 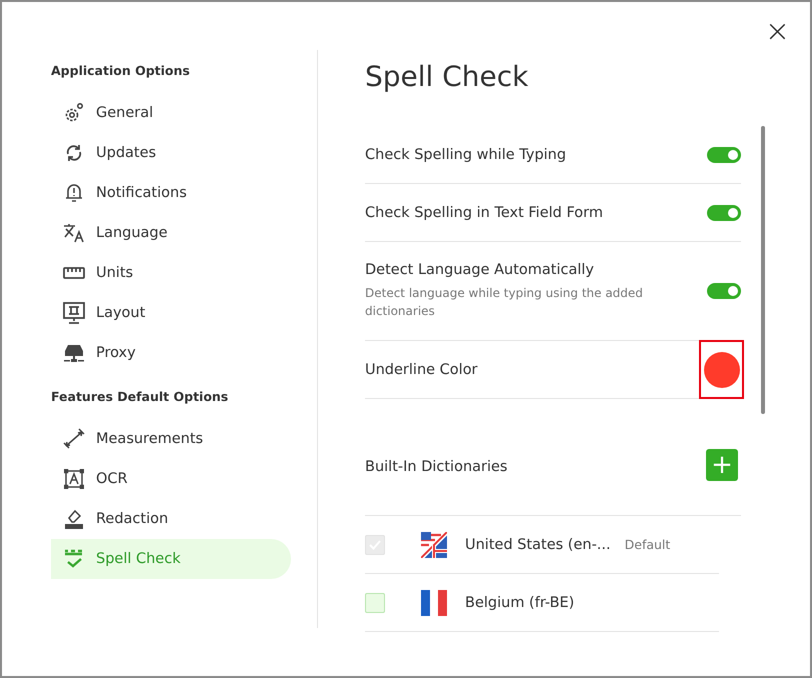 I want to click on ocr-icon, so click(x=74, y=479).